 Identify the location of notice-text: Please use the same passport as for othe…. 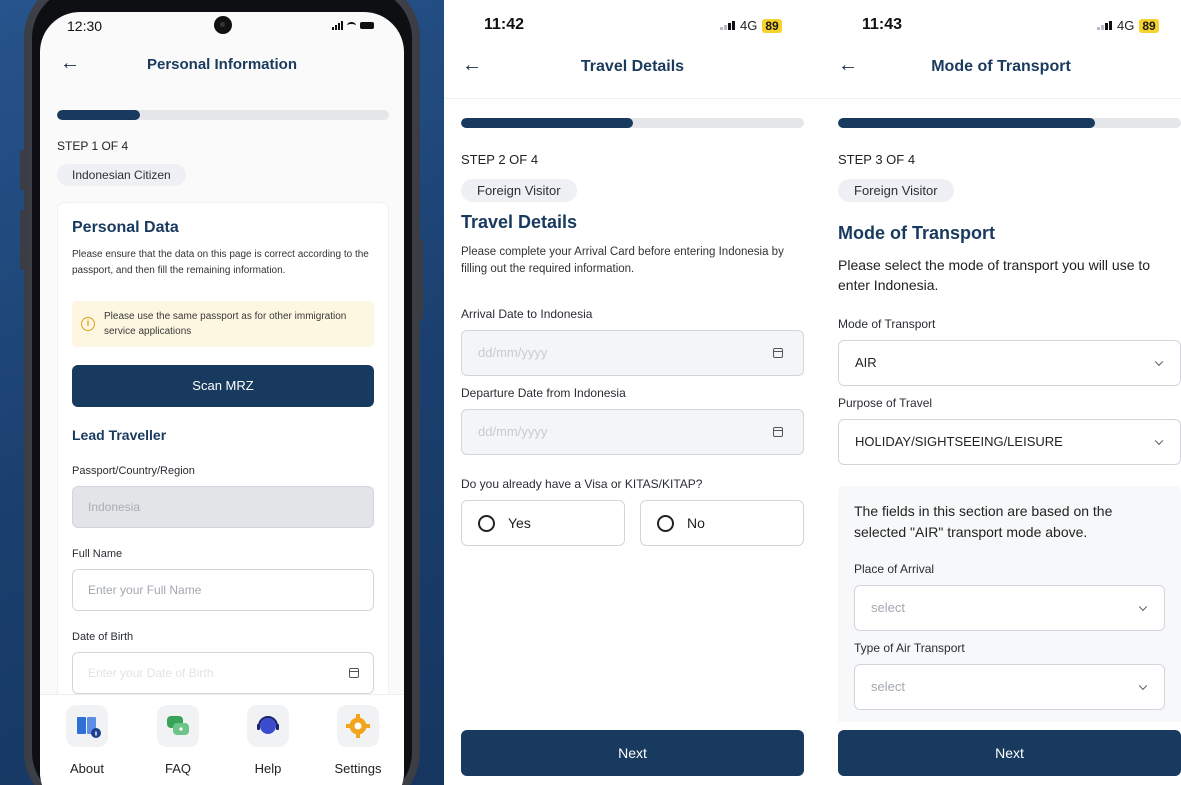
(225, 324).